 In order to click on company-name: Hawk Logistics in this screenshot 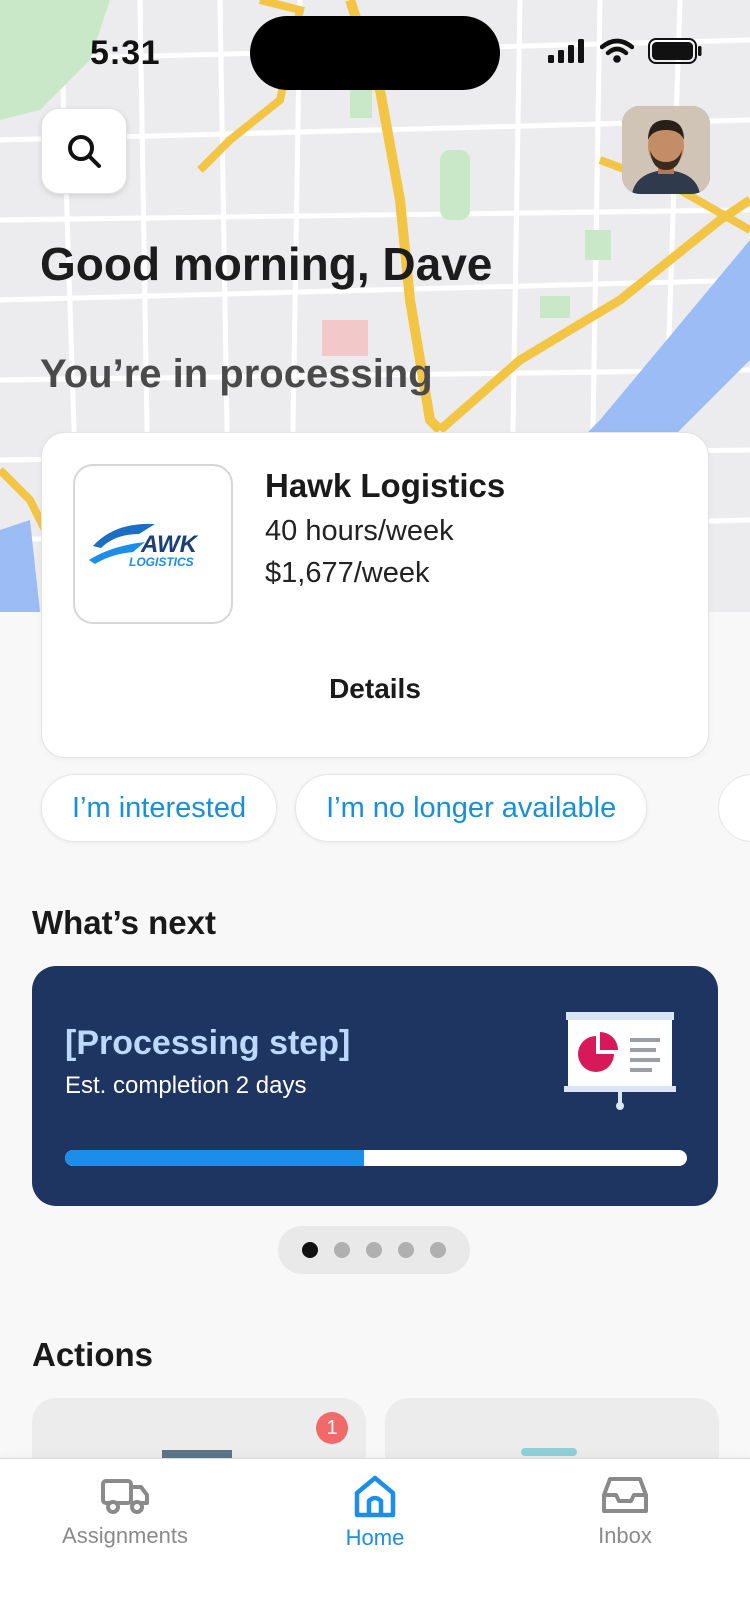, I will do `click(385, 485)`.